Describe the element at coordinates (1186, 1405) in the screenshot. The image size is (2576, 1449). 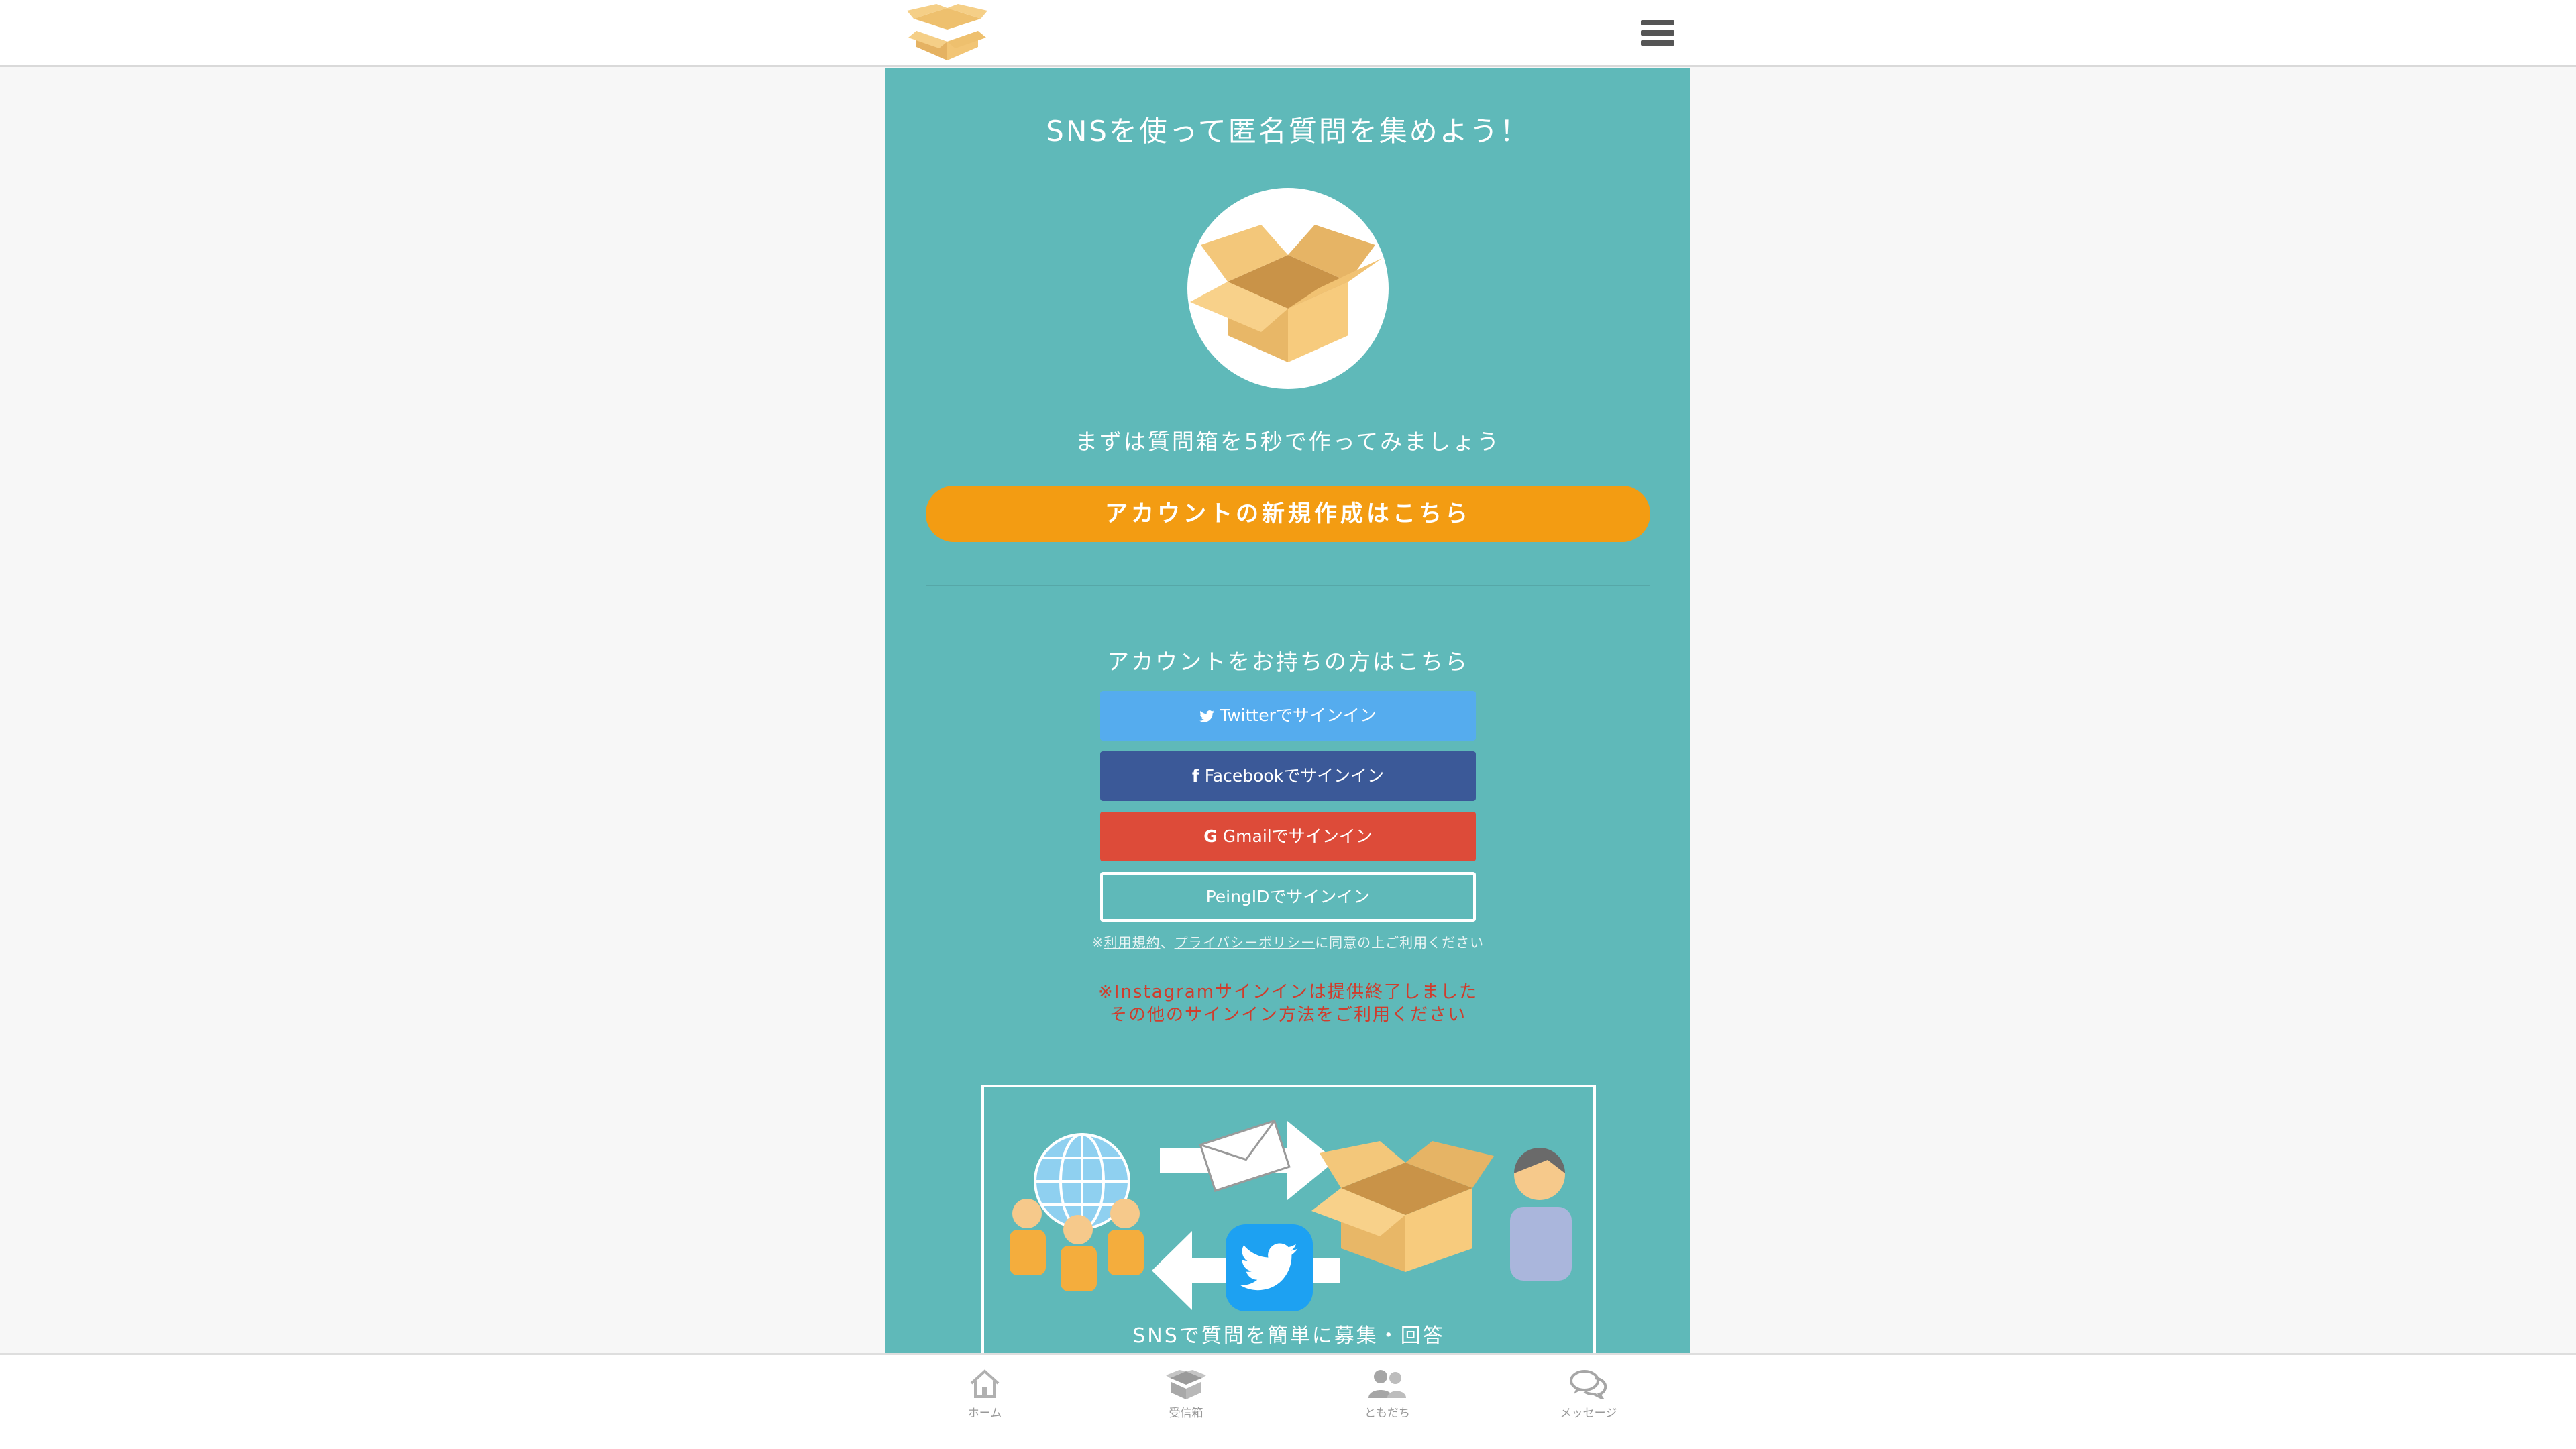
I see `nav-inbox: 受信箱` at that location.